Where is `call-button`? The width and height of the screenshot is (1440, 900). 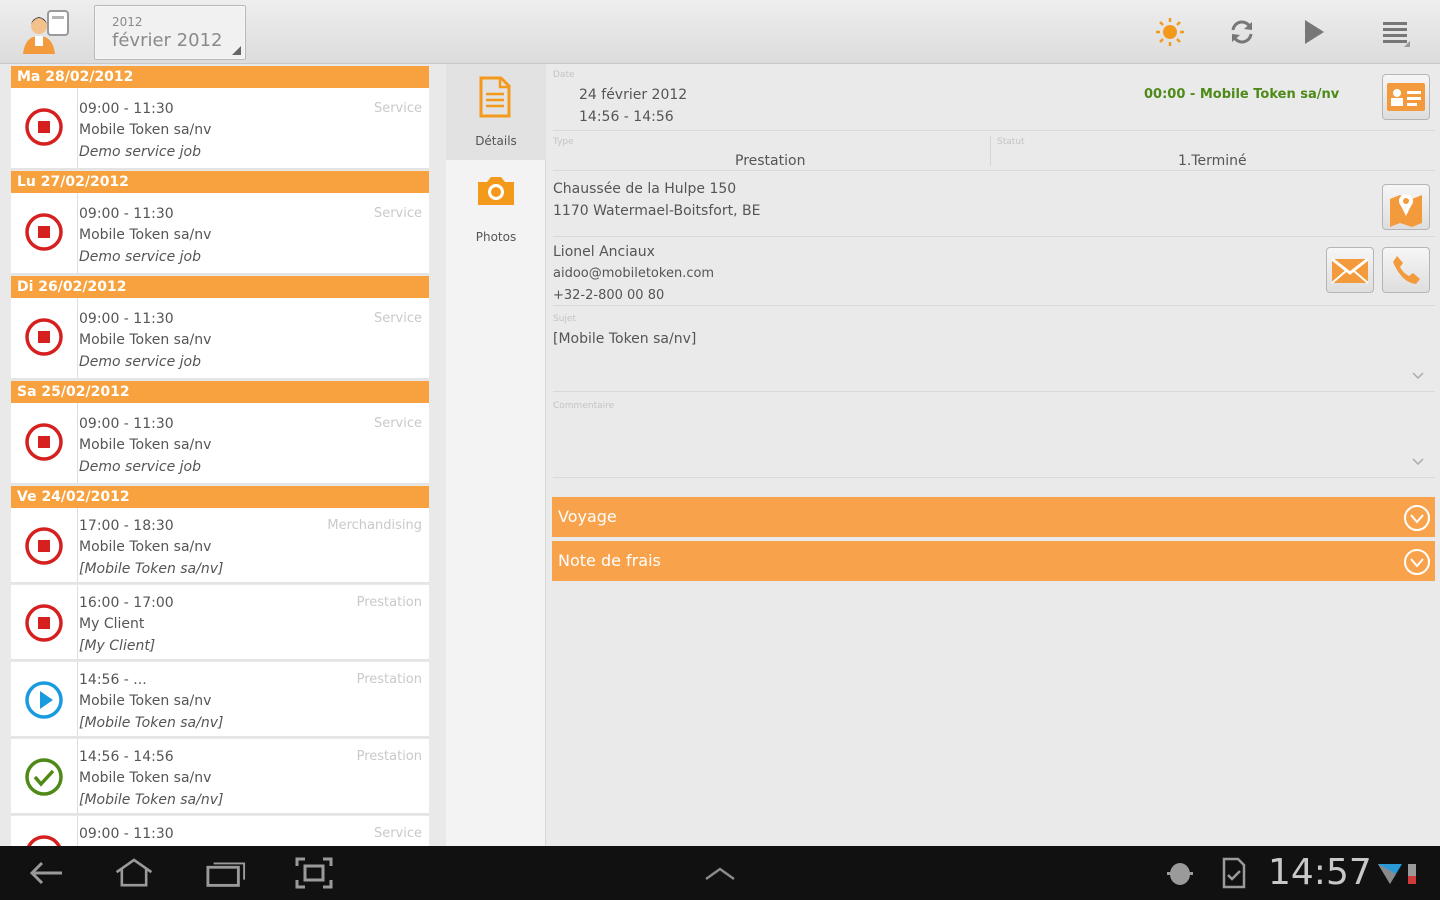
call-button is located at coordinates (1406, 270).